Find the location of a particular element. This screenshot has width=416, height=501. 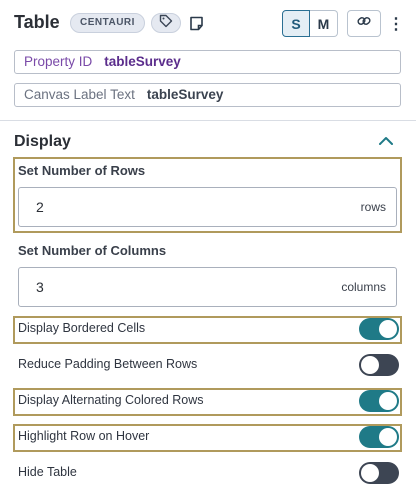

panel-header: Table CENTAURI S M ⋮ is located at coordinates (208, 23).